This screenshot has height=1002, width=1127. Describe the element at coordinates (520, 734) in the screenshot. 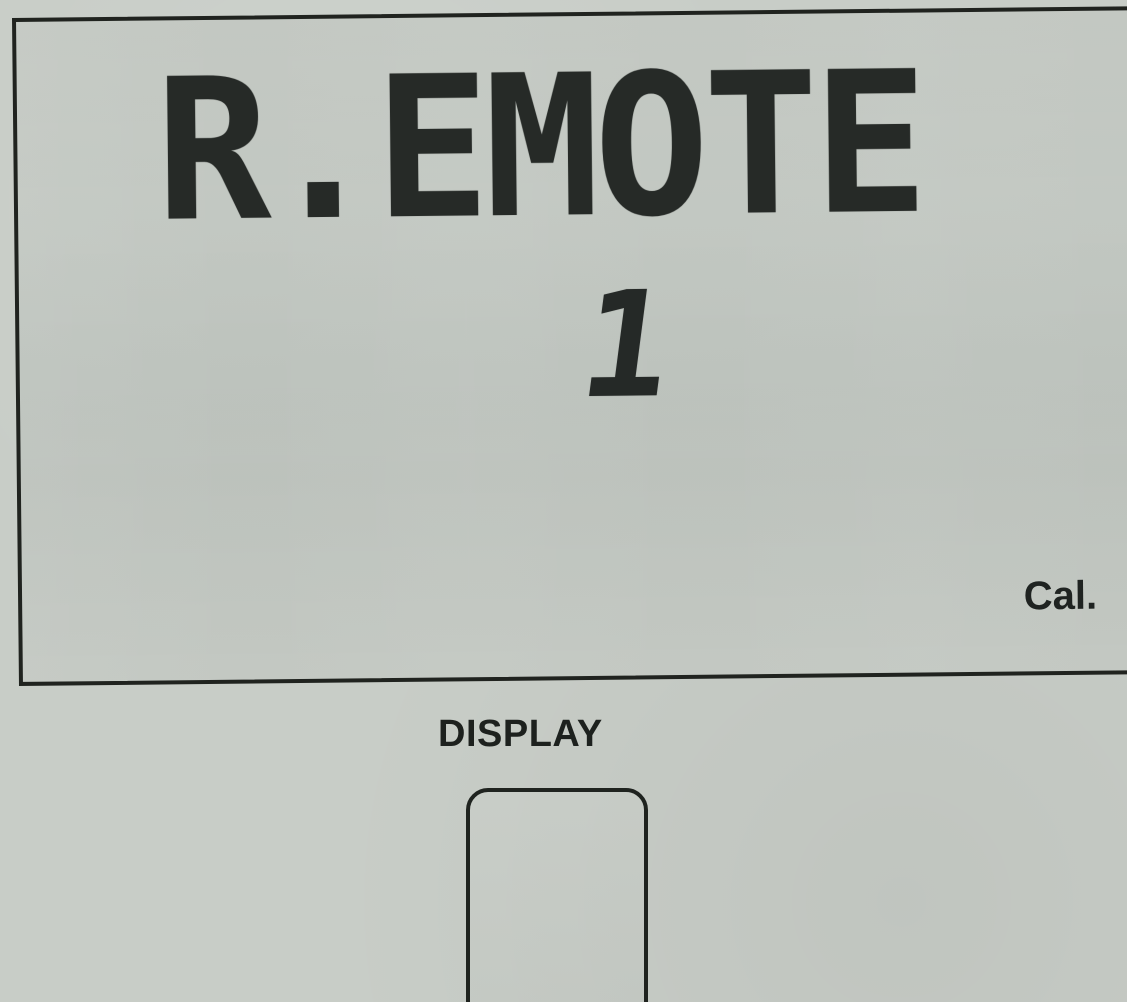

I see `display-label: DISPLAY` at that location.